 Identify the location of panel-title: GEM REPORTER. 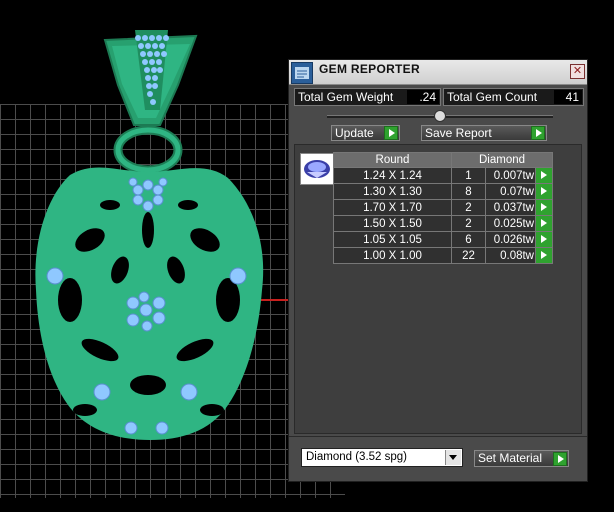
(369, 69).